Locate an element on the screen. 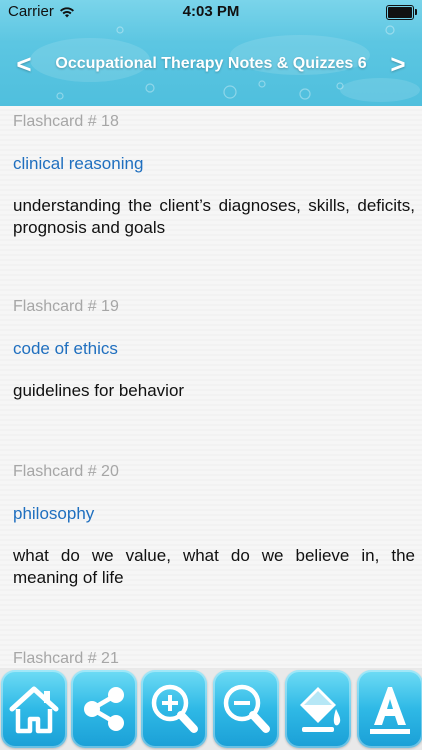 This screenshot has height=750, width=422. paint-bucket-icon is located at coordinates (320, 709).